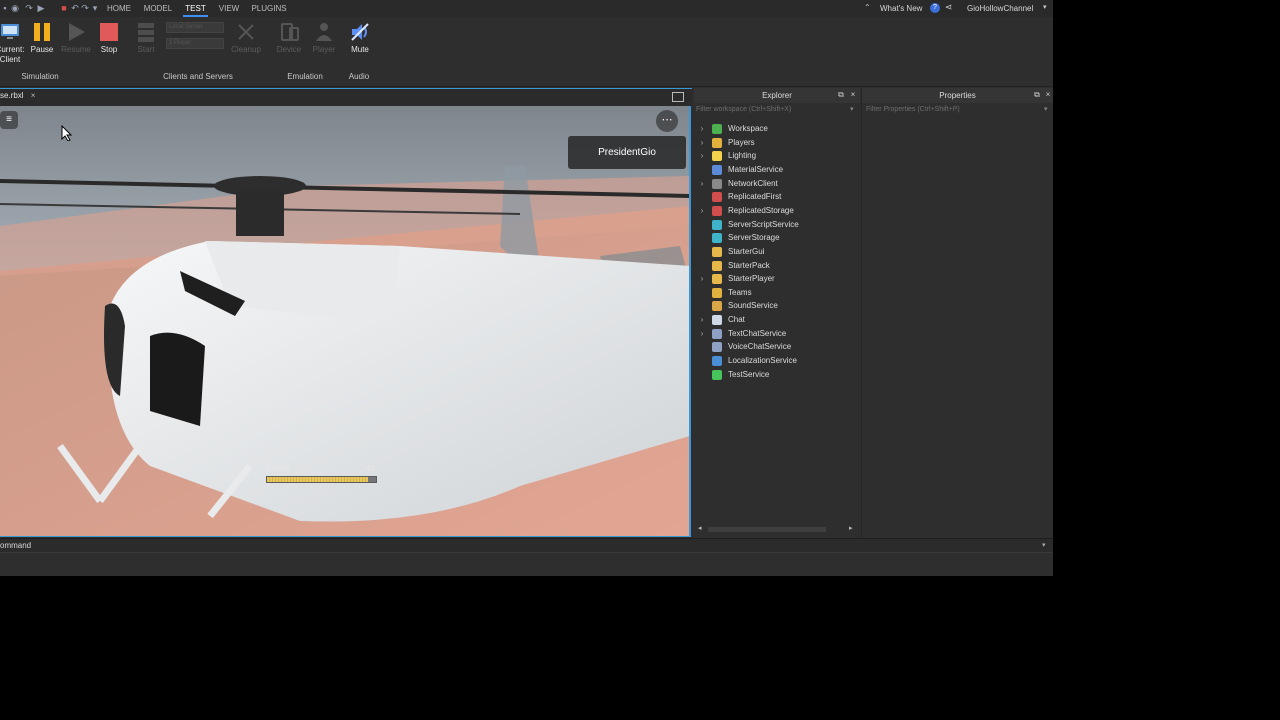  What do you see at coordinates (76, 37) in the screenshot?
I see `resume-button: Resume` at bounding box center [76, 37].